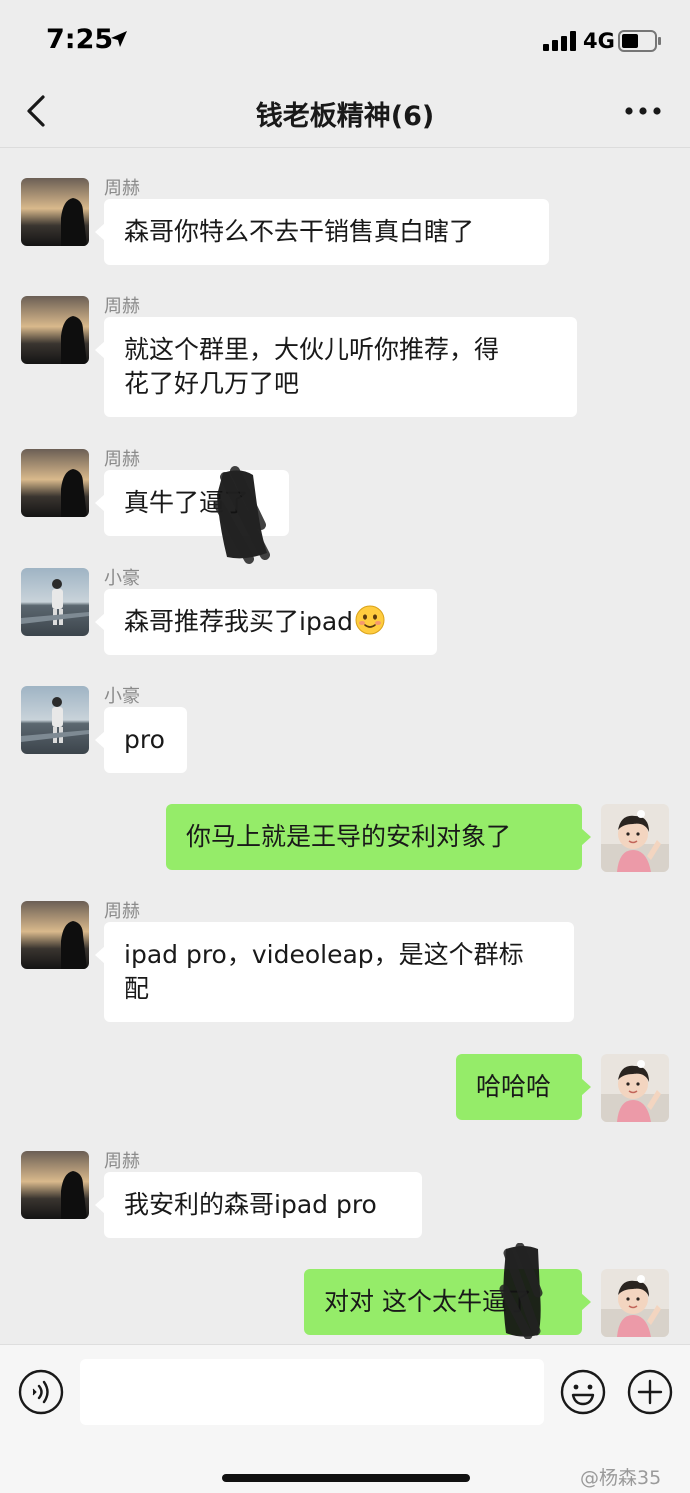  Describe the element at coordinates (428, 1301) in the screenshot. I see `message-text: 对对 这个太牛逼了` at that location.